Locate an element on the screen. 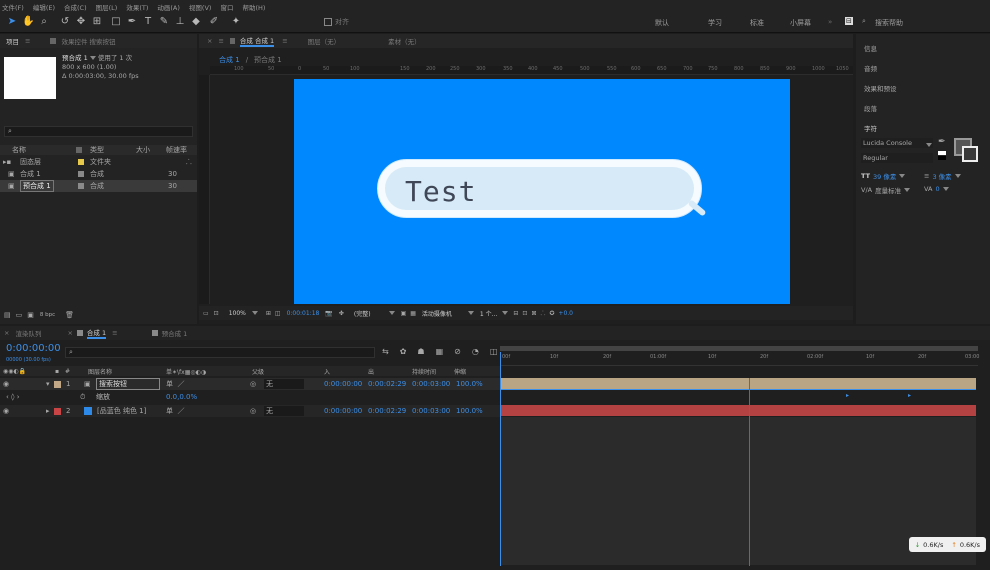 This screenshot has width=990, height=570. black-swatch is located at coordinates (942, 158).